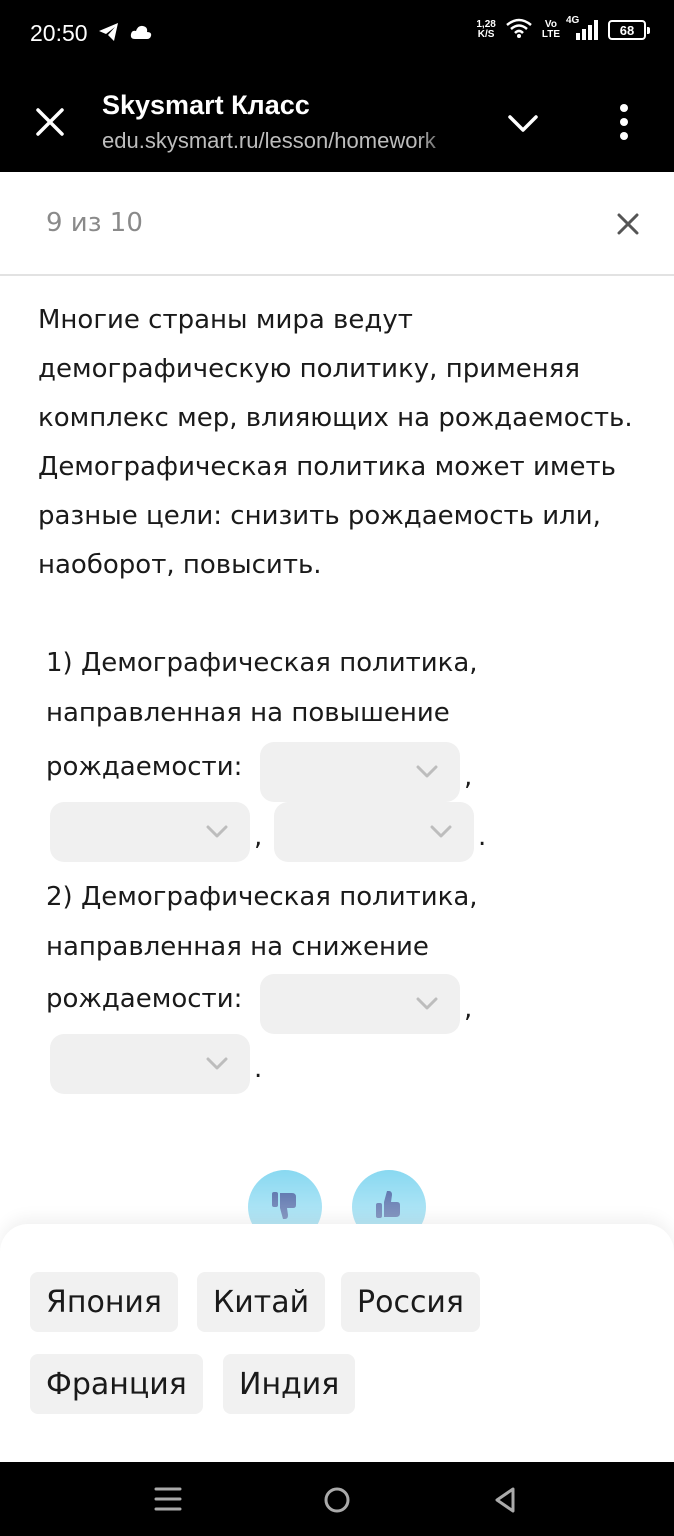  What do you see at coordinates (94, 223) in the screenshot?
I see `progress-counter: 9 из 10` at bounding box center [94, 223].